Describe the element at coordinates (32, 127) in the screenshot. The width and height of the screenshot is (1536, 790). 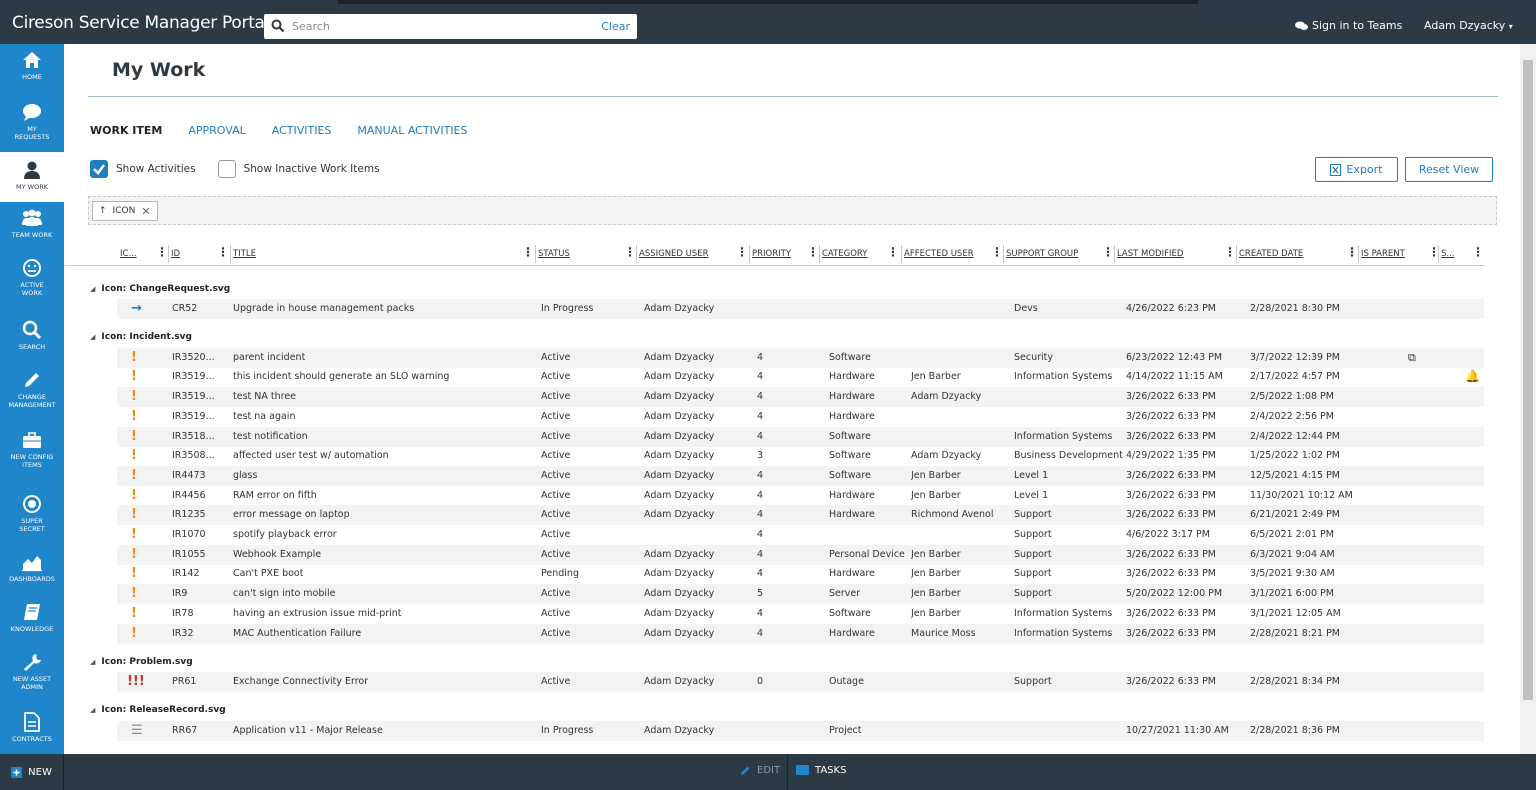
I see `sidebar-item-my-requests: MY REQUESTS` at that location.